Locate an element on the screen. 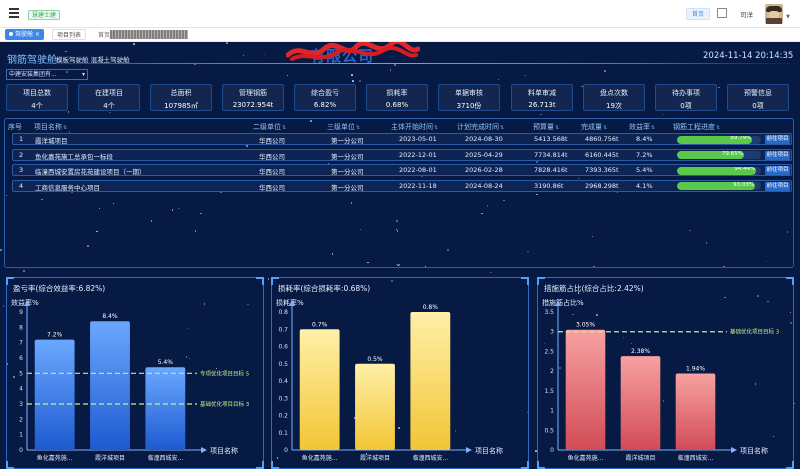 This screenshot has width=800, height=469. x-axis-arrow is located at coordinates (734, 450).